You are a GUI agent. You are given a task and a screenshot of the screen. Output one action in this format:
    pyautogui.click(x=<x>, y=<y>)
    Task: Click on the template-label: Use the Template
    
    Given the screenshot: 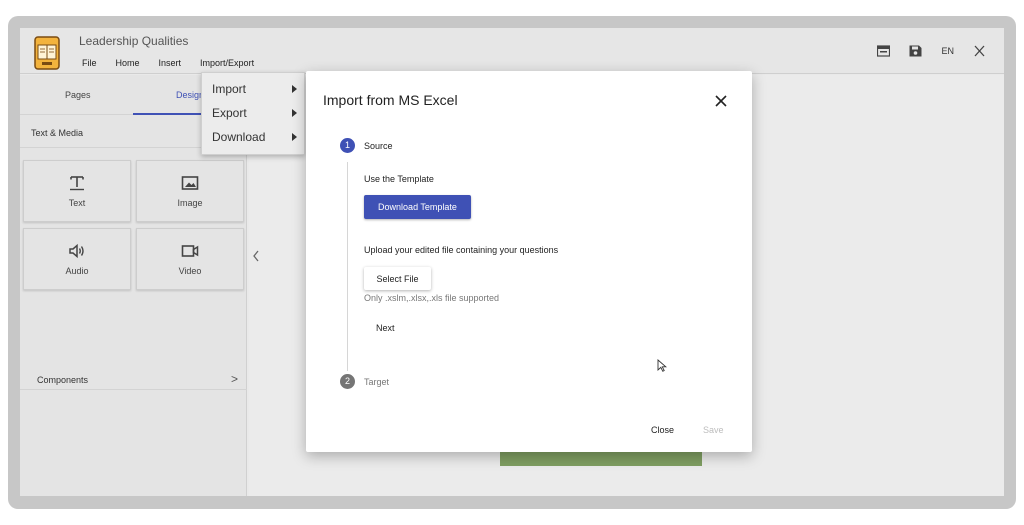 What is the action you would take?
    pyautogui.click(x=399, y=179)
    